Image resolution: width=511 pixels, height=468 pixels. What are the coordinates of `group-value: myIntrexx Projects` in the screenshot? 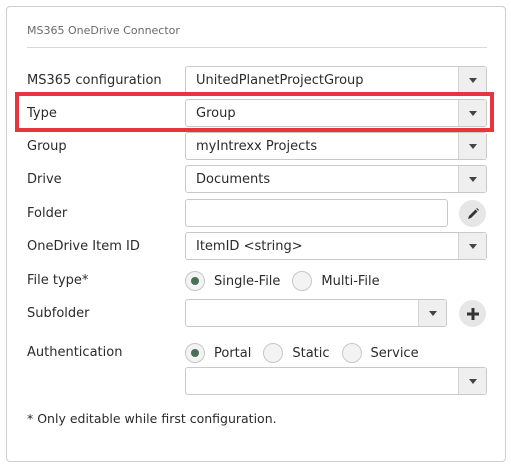 It's located at (257, 146).